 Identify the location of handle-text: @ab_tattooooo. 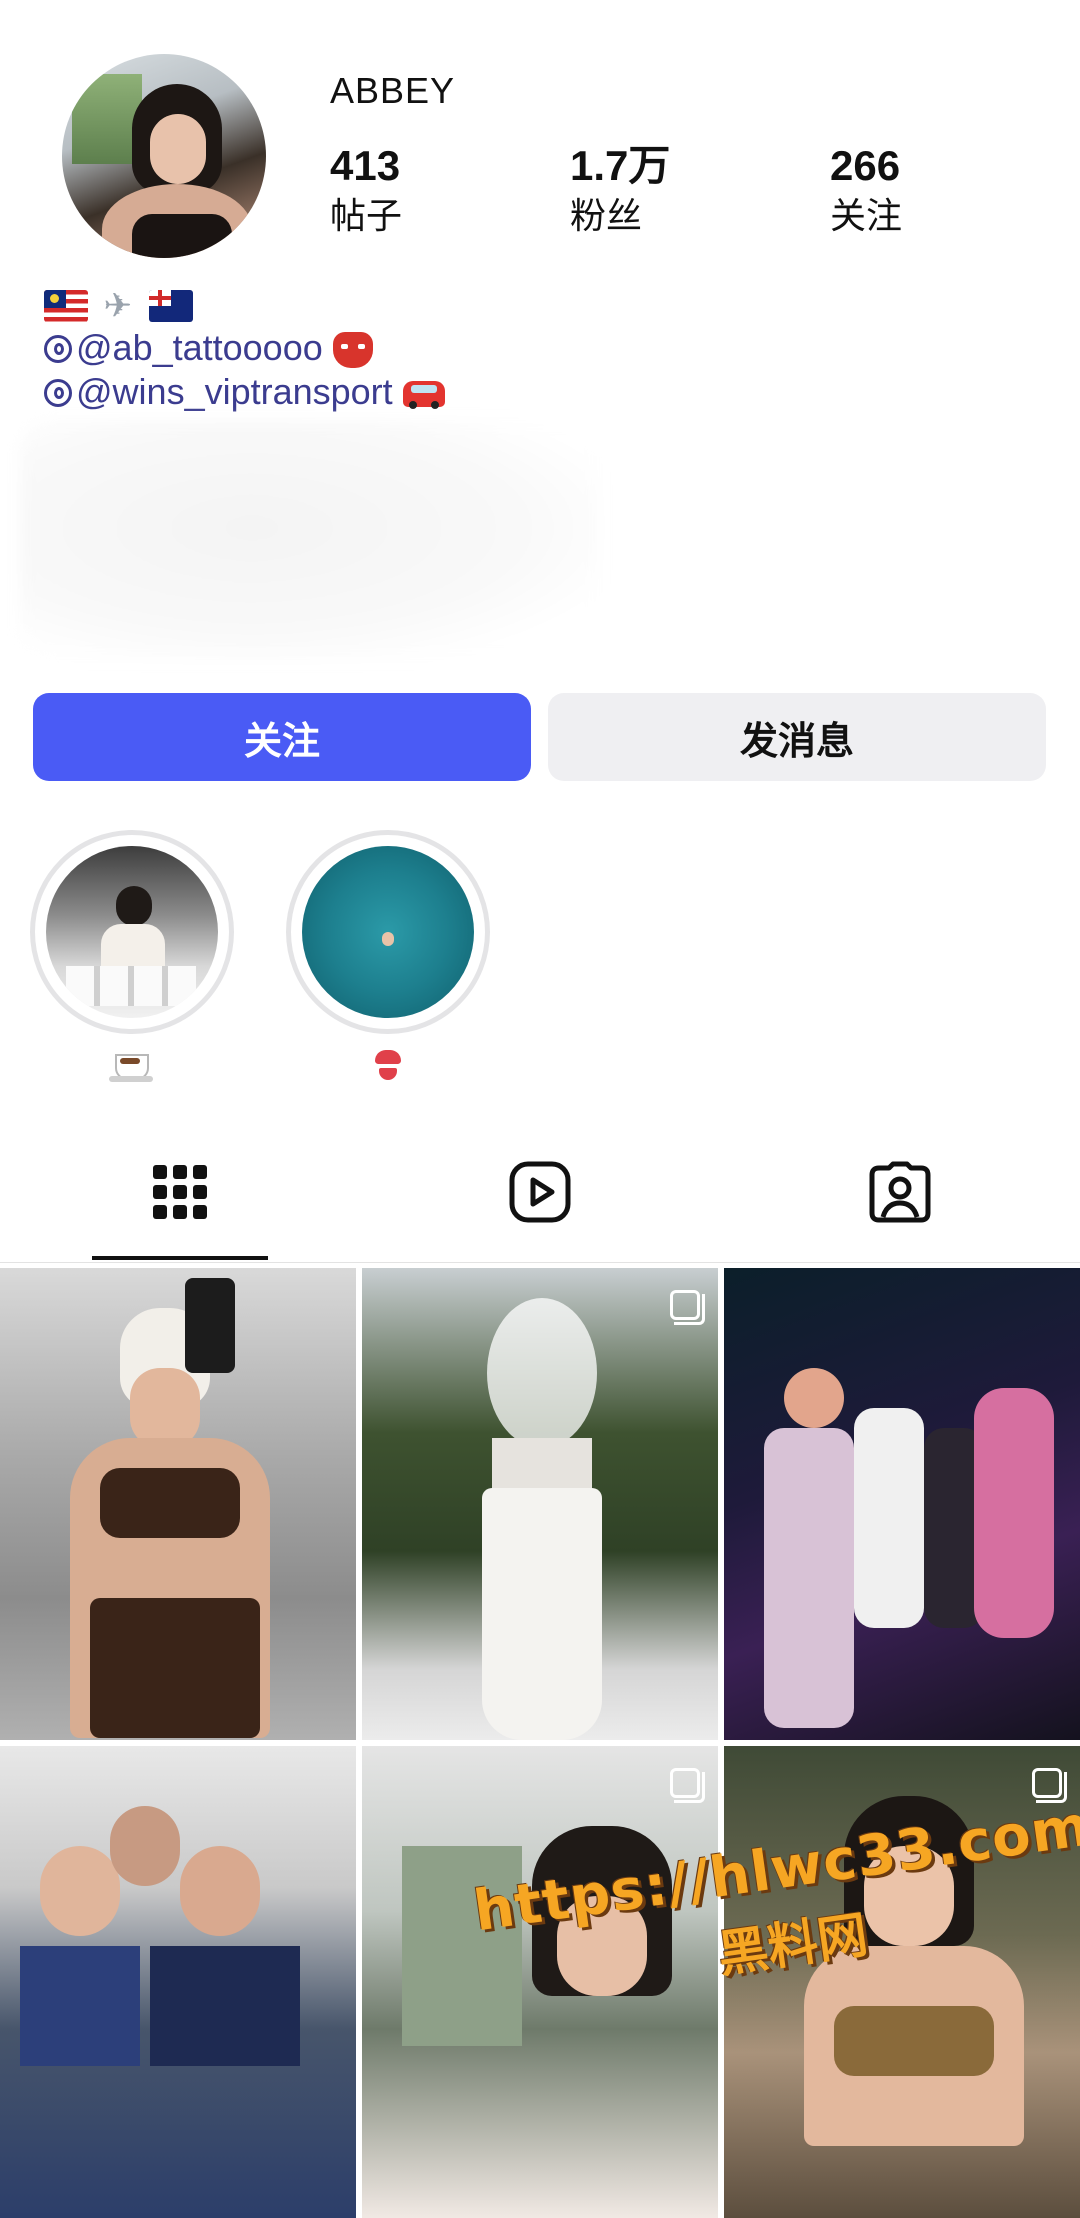
(199, 347).